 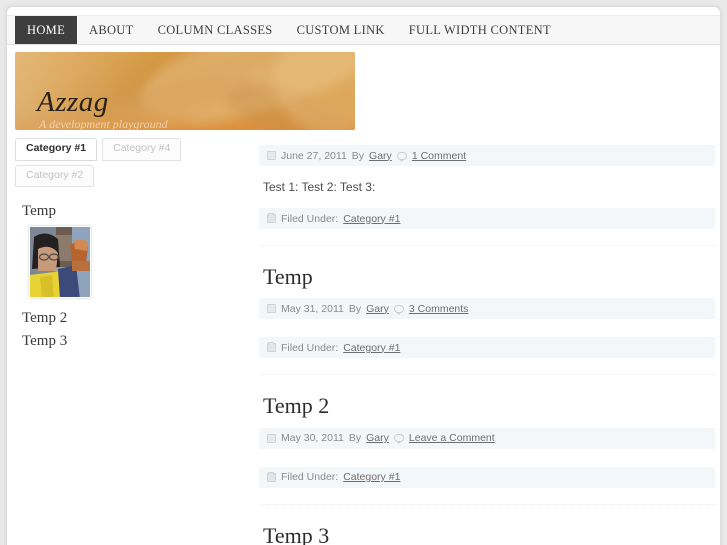 What do you see at coordinates (487, 309) in the screenshot?
I see `post-meta-bar: May 31, 2011 By Gary 3 Comments` at bounding box center [487, 309].